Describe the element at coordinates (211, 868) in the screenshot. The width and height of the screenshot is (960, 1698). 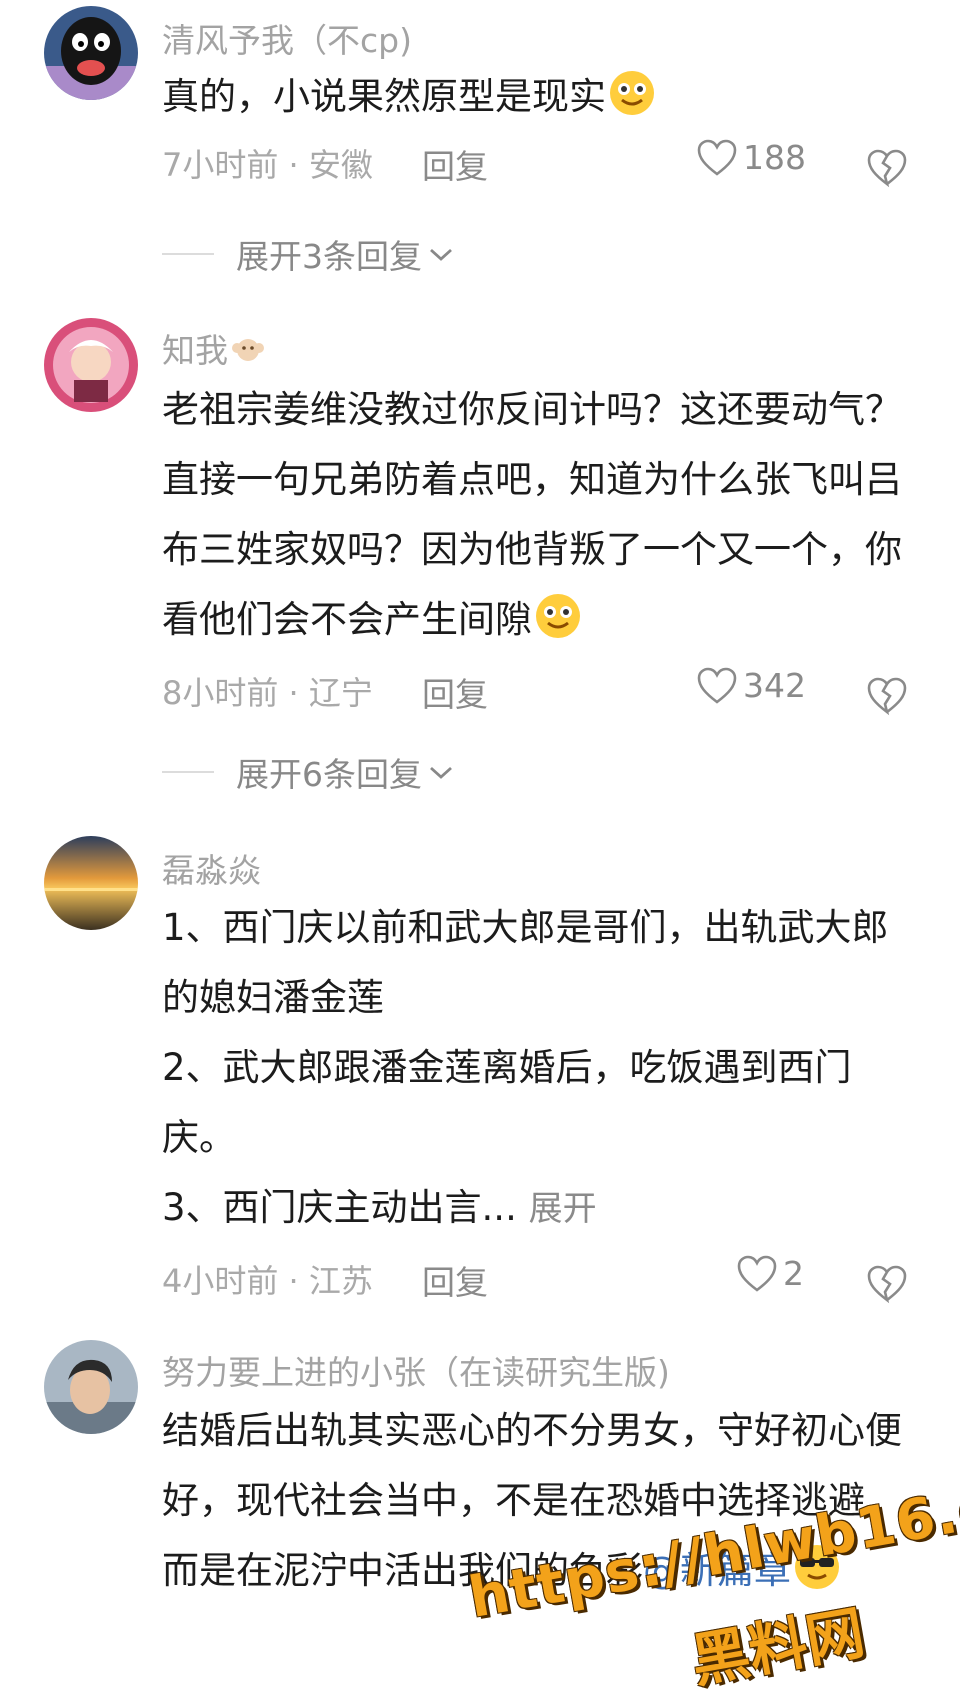
I see `username: 磊淼焱` at that location.